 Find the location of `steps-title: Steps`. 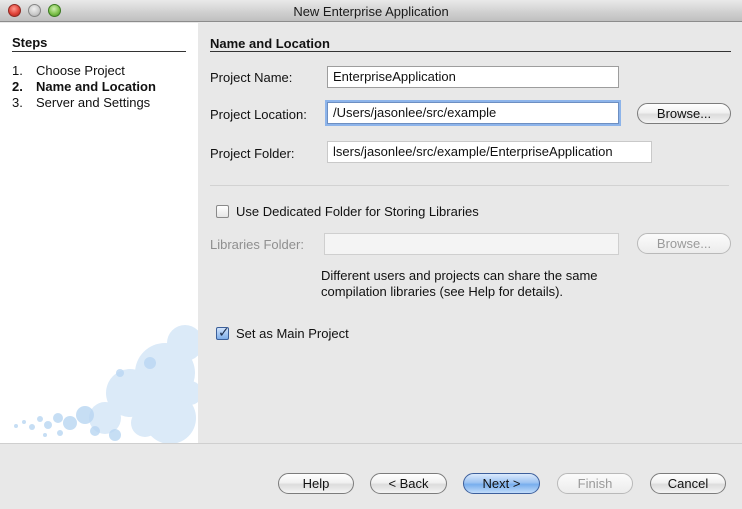

steps-title: Steps is located at coordinates (30, 42).